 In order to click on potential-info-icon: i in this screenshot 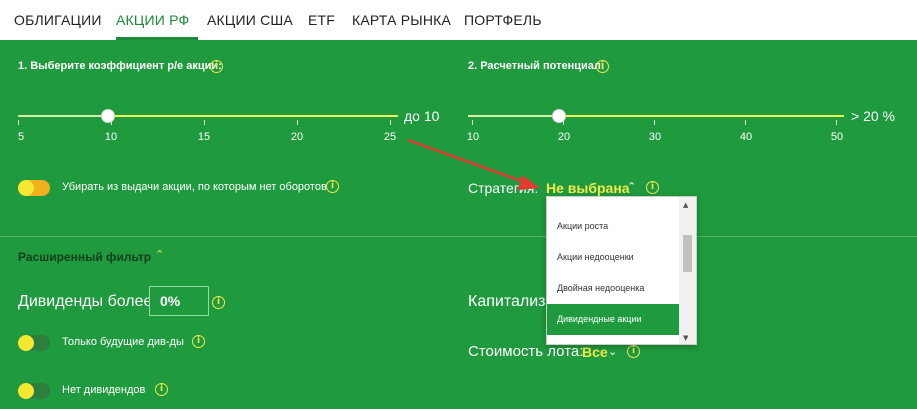, I will do `click(602, 66)`.